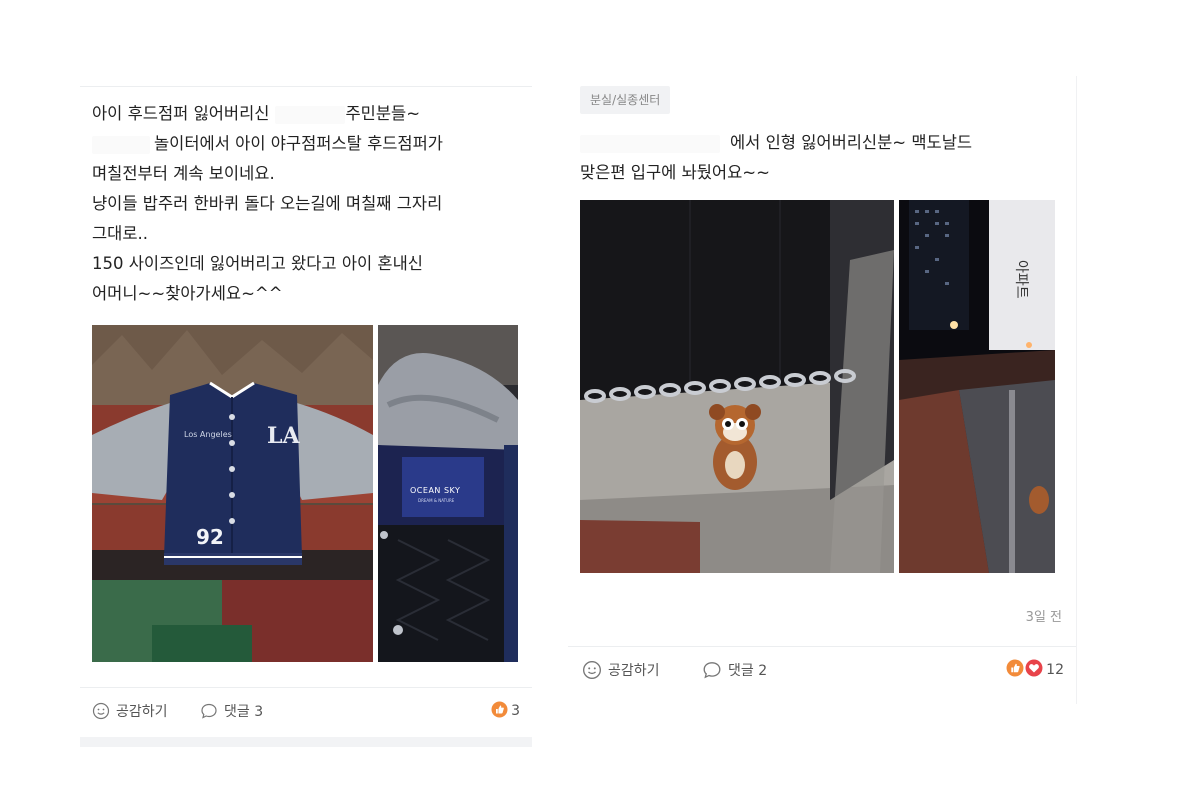  Describe the element at coordinates (306, 742) in the screenshot. I see `card-divider` at that location.